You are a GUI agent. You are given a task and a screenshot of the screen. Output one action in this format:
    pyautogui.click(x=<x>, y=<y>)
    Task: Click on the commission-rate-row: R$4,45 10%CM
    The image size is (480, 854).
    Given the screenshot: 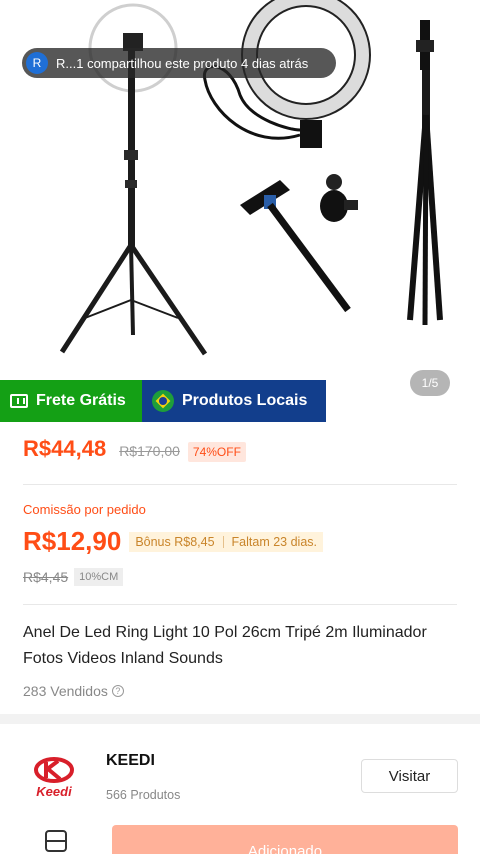 What is the action you would take?
    pyautogui.click(x=73, y=577)
    